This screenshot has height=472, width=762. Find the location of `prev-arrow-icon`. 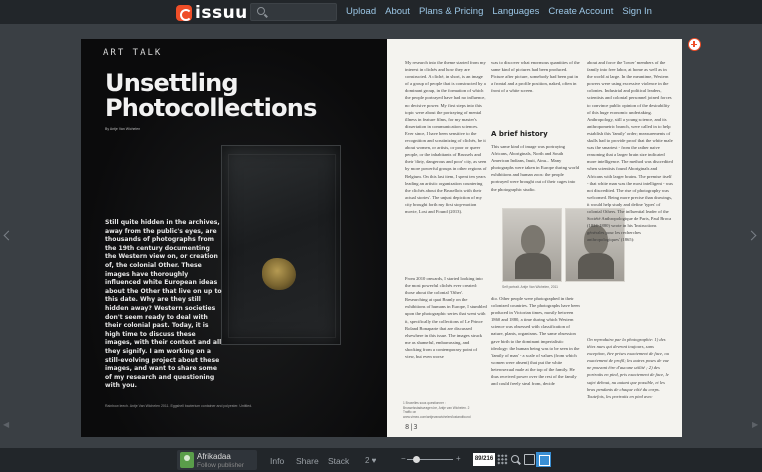

prev-arrow-icon is located at coordinates (8, 235).